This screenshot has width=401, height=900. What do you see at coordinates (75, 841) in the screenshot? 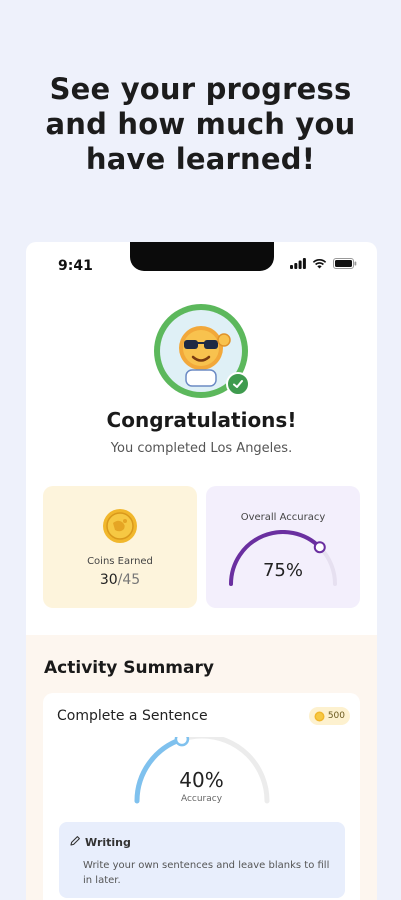
I see `pencil-icon` at bounding box center [75, 841].